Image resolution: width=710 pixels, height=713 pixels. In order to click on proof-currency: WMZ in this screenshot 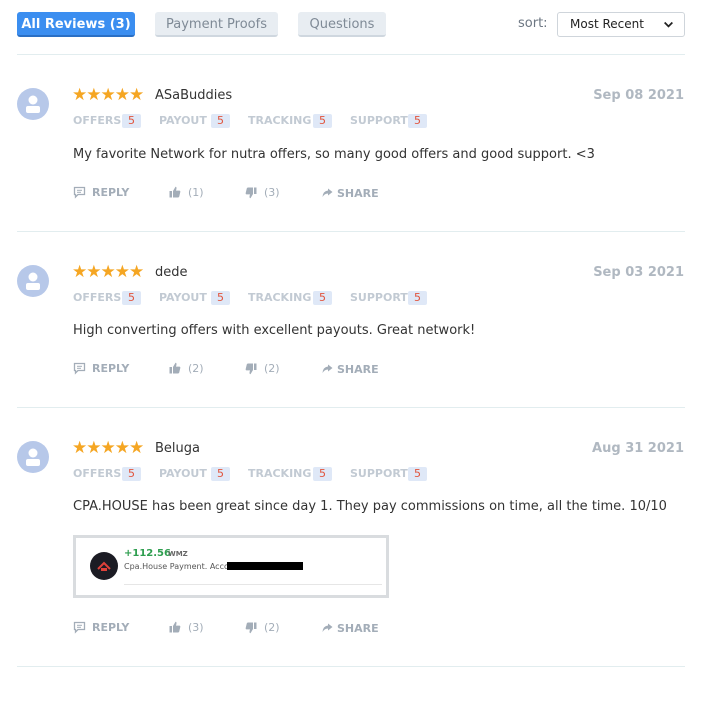, I will do `click(178, 554)`.